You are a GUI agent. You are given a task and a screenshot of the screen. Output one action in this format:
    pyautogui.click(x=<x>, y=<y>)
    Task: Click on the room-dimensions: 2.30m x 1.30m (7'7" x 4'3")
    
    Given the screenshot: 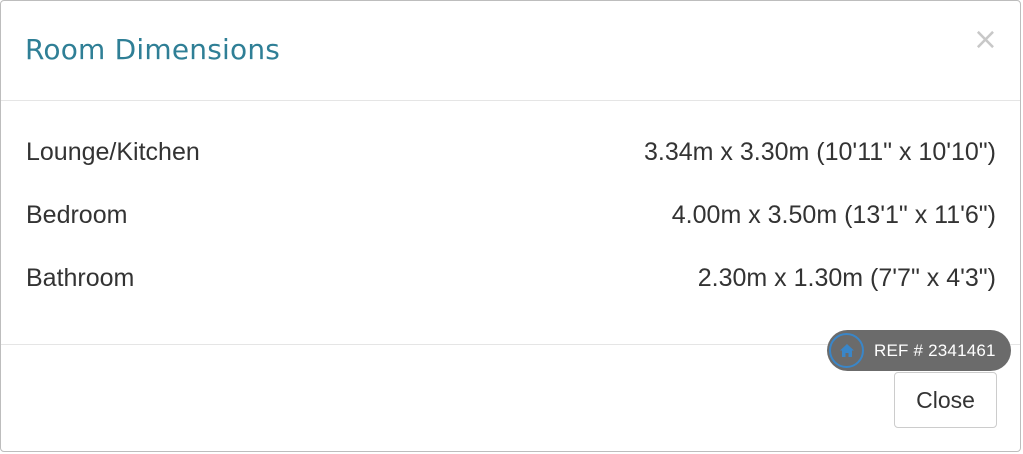 What is the action you would take?
    pyautogui.click(x=846, y=277)
    